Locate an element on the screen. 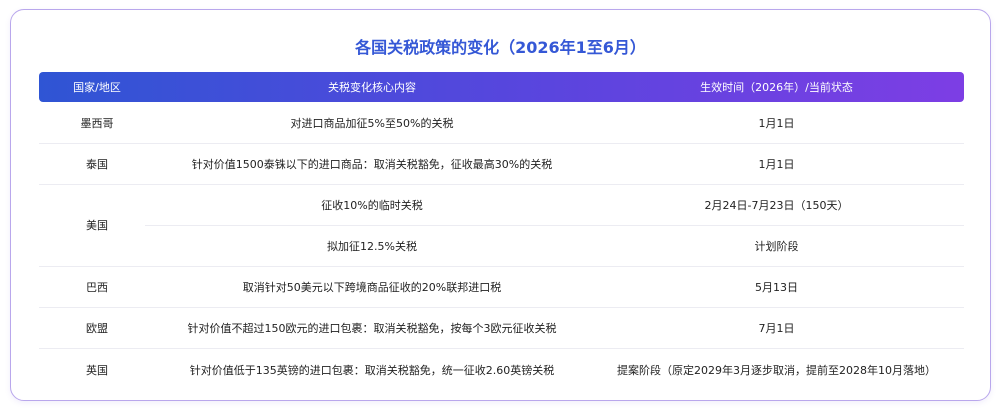 This screenshot has height=418, width=1005. cell-country-mexico: 墨西哥 is located at coordinates (97, 123).